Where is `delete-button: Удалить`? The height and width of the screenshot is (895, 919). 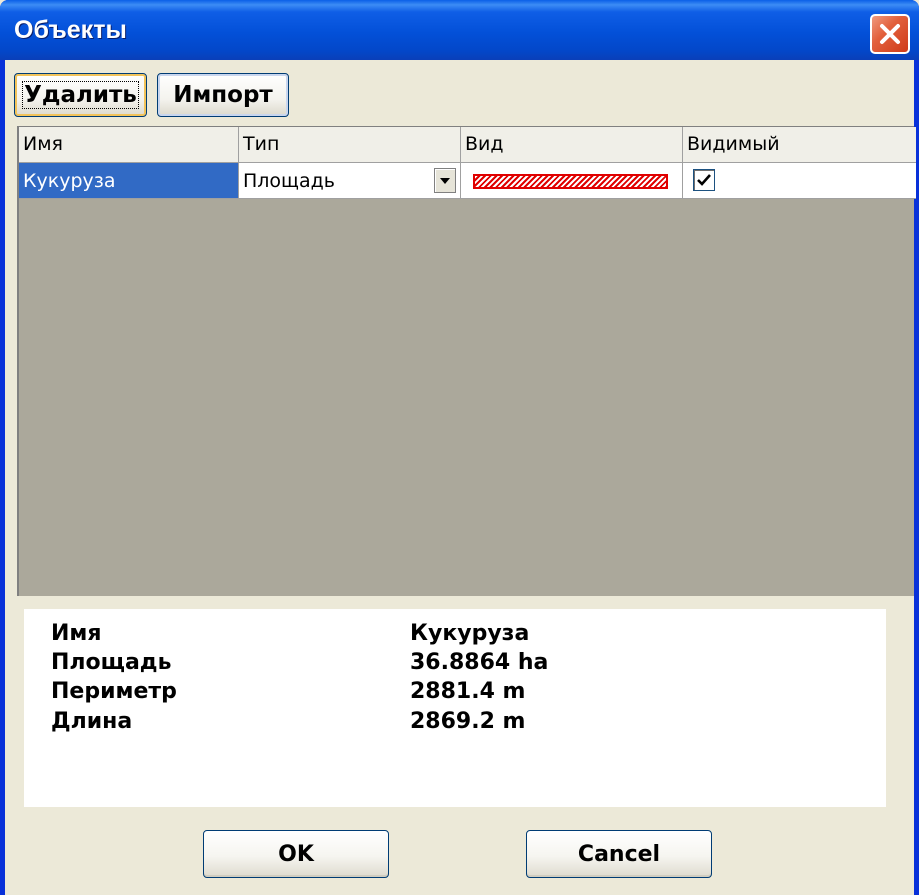 delete-button: Удалить is located at coordinates (80, 95).